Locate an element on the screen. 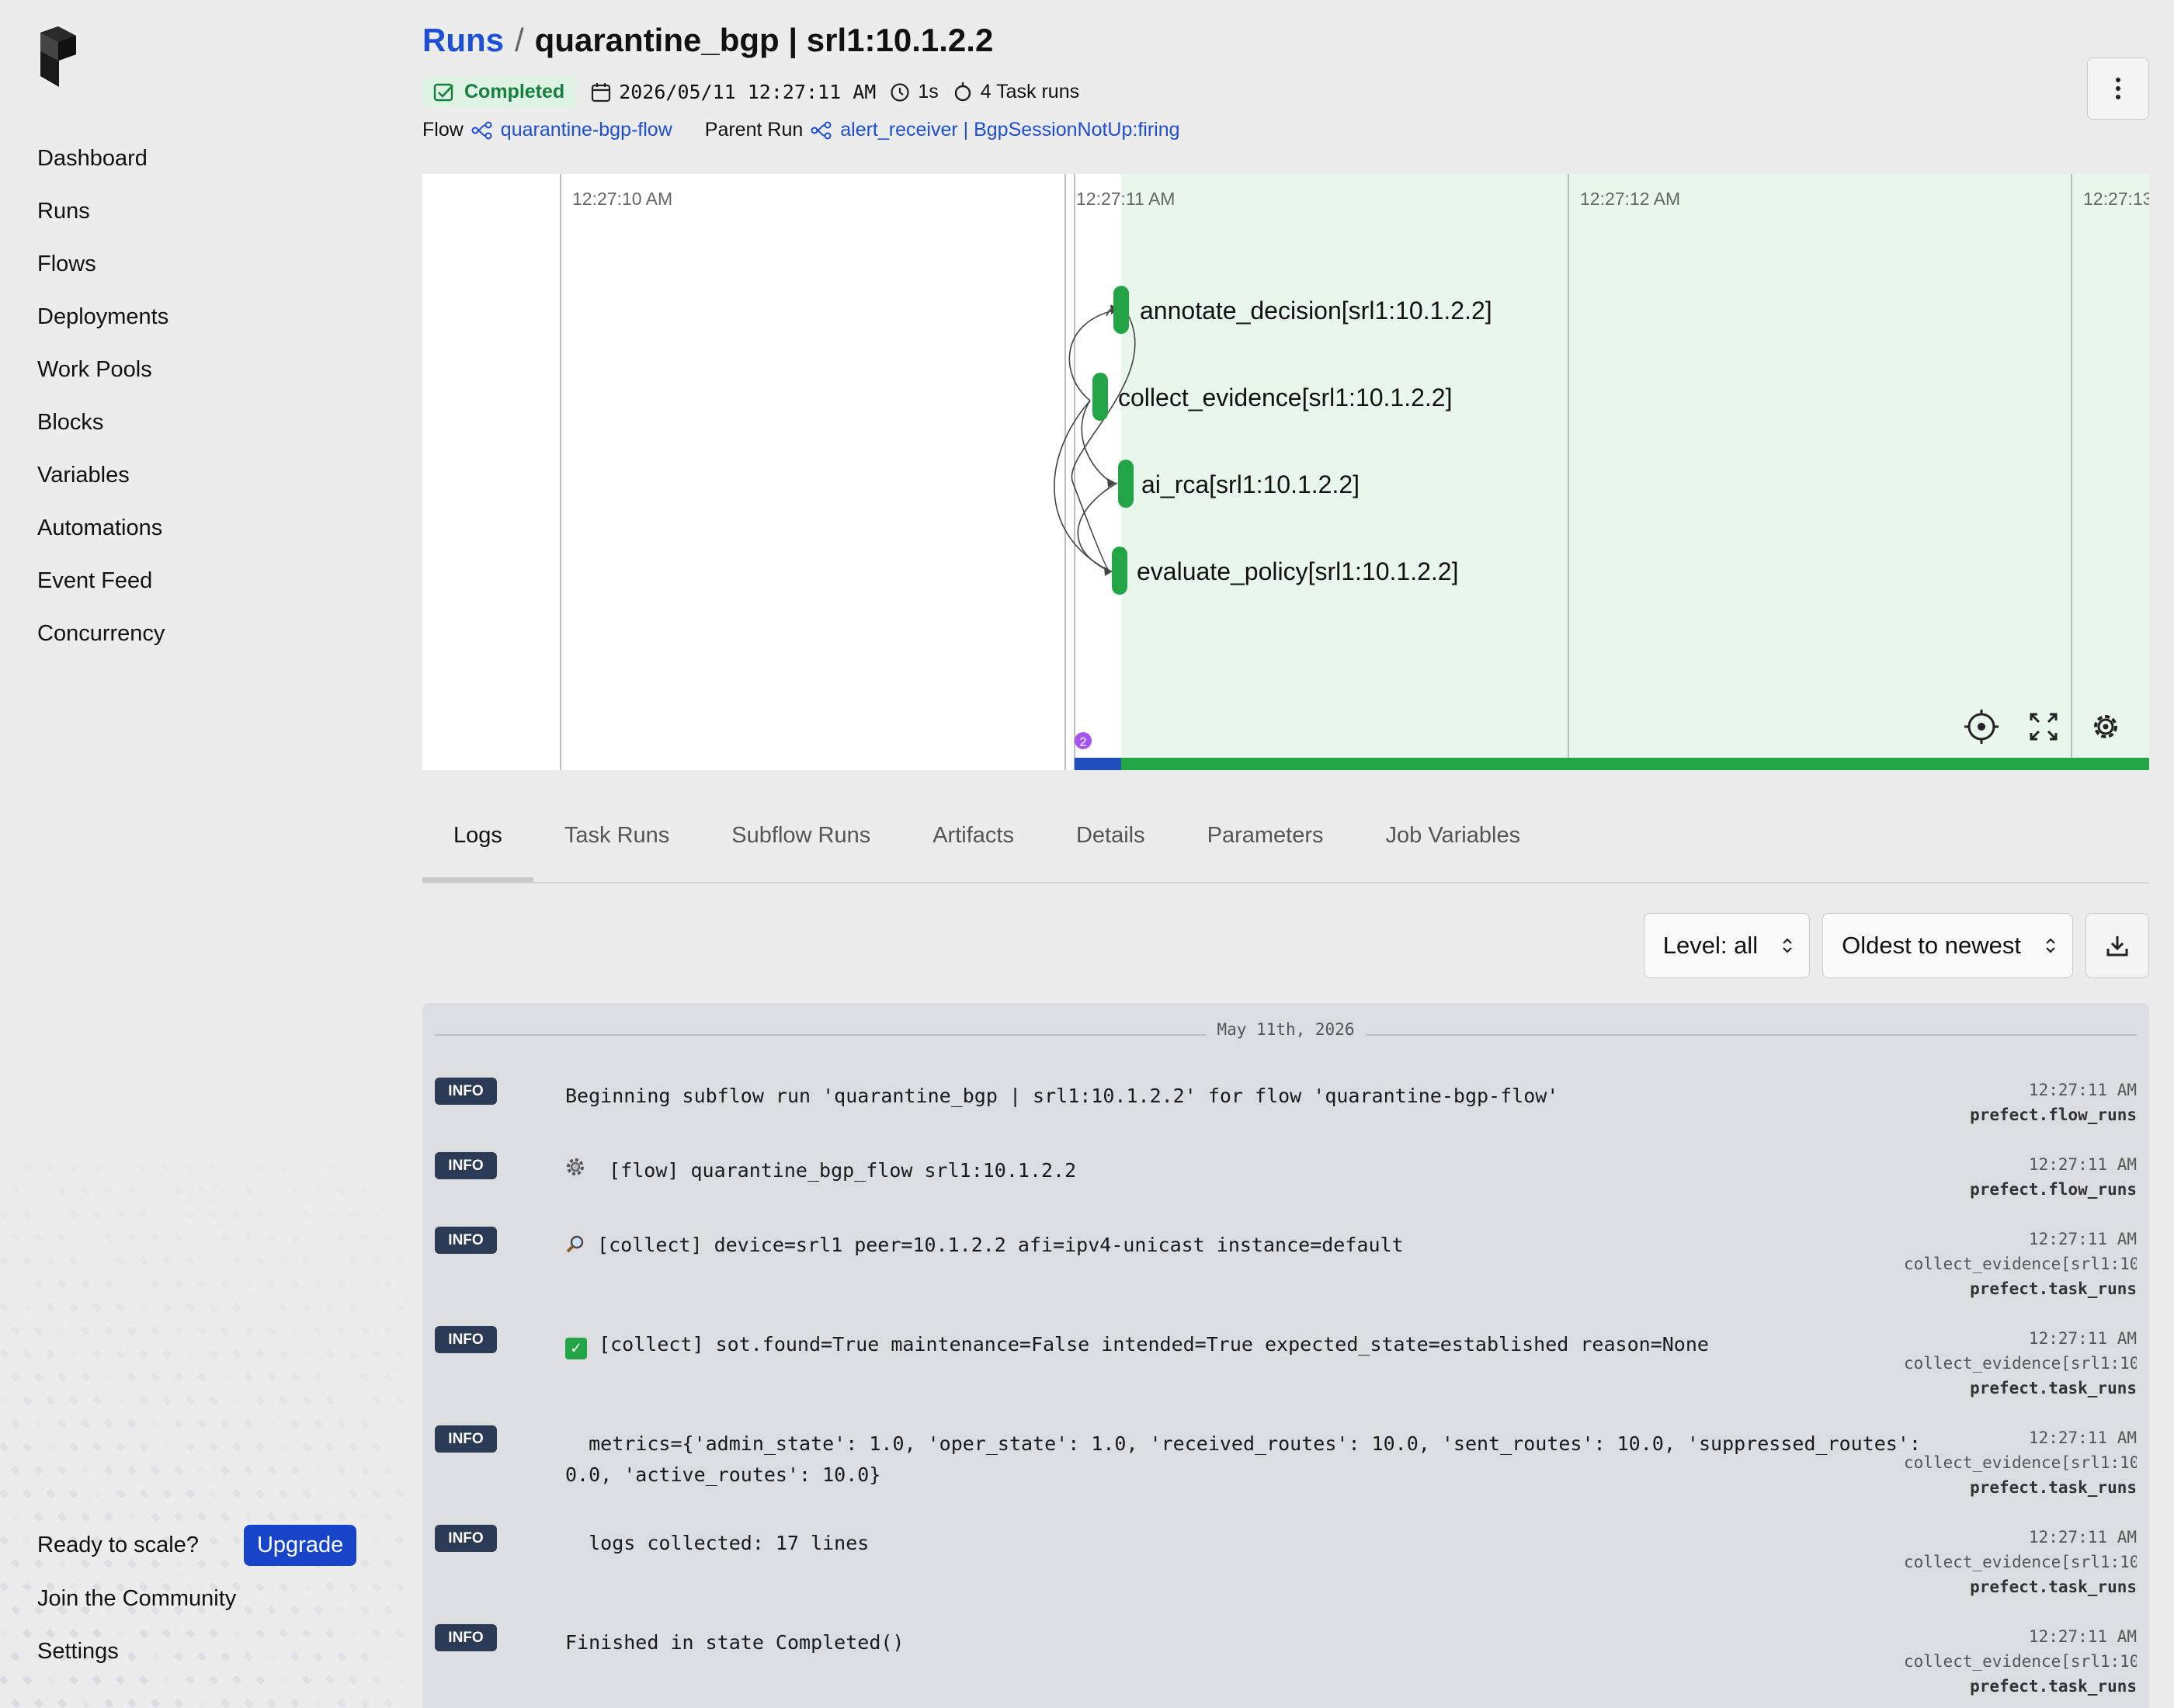 This screenshot has height=1708, width=2174. tab-subflow-runs: Subflow Runs is located at coordinates (801, 842).